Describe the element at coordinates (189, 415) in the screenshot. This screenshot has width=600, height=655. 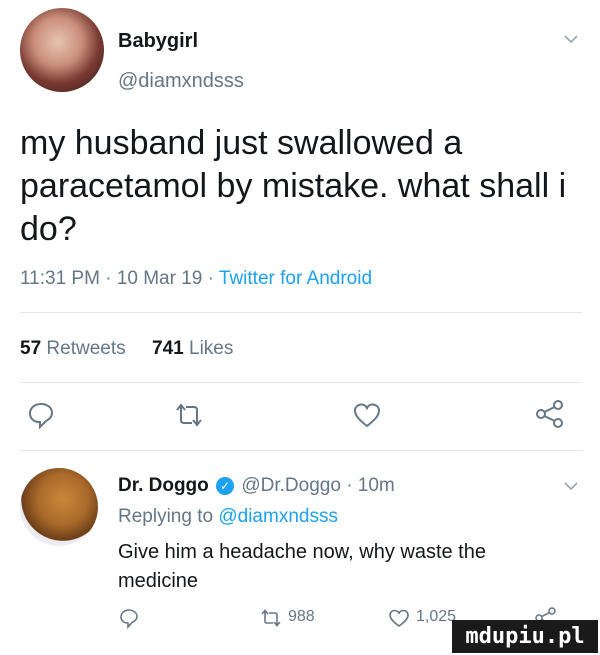
I see `retweet-icon` at that location.